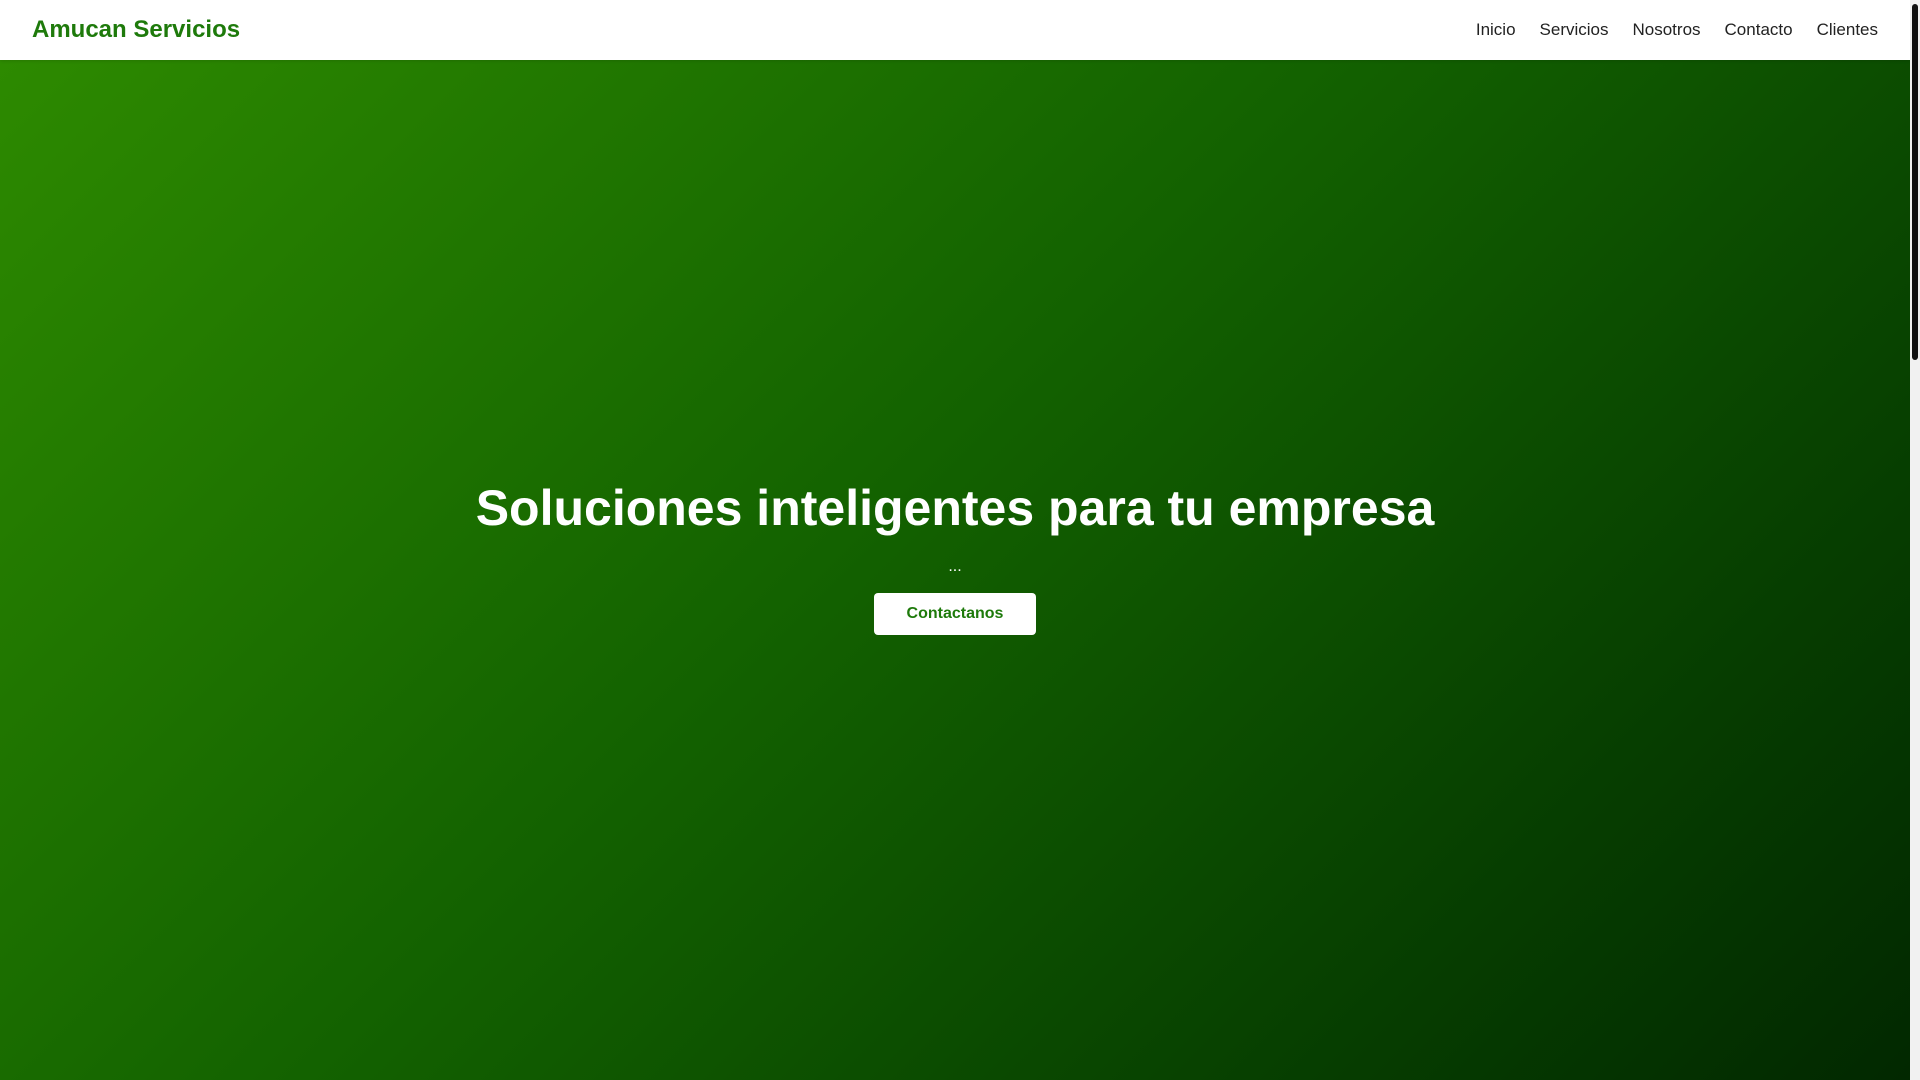 The width and height of the screenshot is (1920, 1080). Describe the element at coordinates (136, 30) in the screenshot. I see `brand-logo-link: Amucan Servicios` at that location.